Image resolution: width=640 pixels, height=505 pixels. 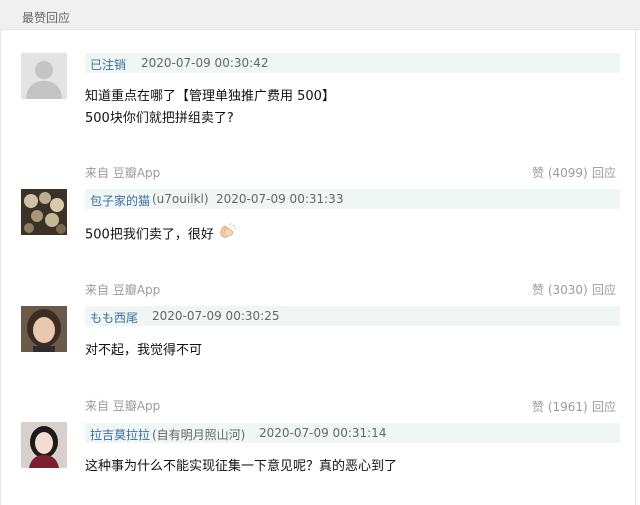 What do you see at coordinates (210, 108) in the screenshot?
I see `comment-text: 知道重点在哪了【管理单独推广费用 500】 500块你们就把拼组卖了?` at bounding box center [210, 108].